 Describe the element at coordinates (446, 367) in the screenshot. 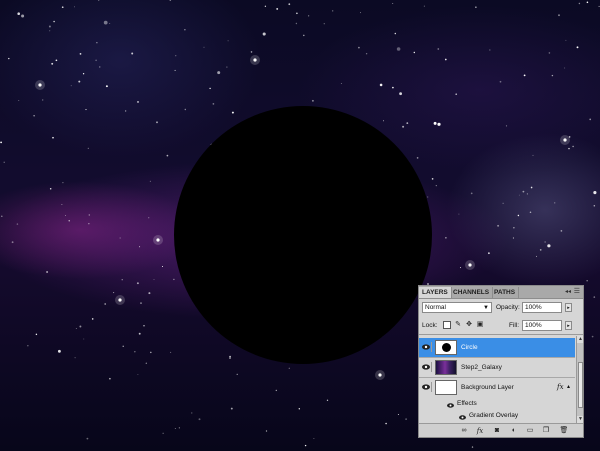

I see `layer-thumbnail-galaxy` at that location.